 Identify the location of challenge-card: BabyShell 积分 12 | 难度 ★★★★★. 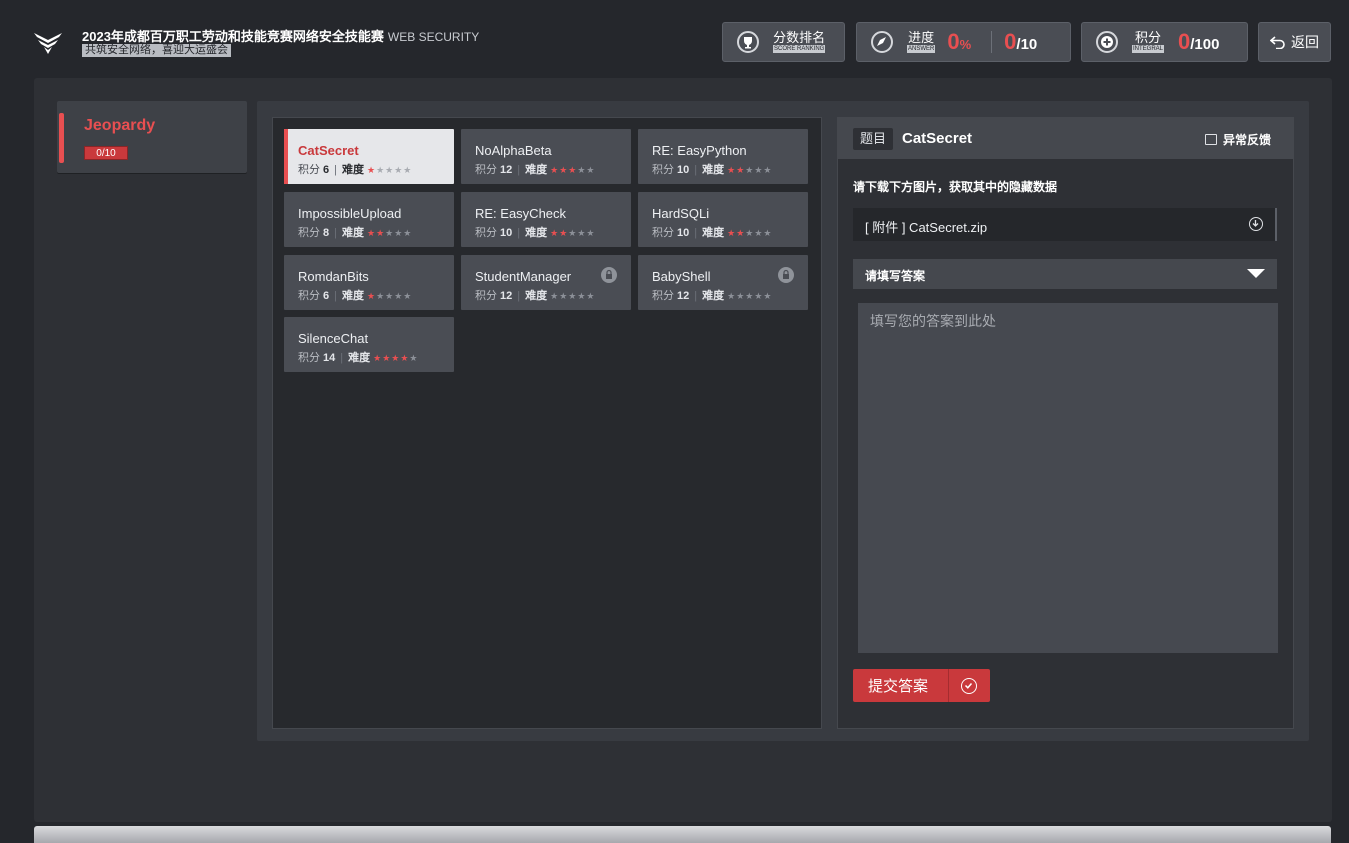
(723, 282).